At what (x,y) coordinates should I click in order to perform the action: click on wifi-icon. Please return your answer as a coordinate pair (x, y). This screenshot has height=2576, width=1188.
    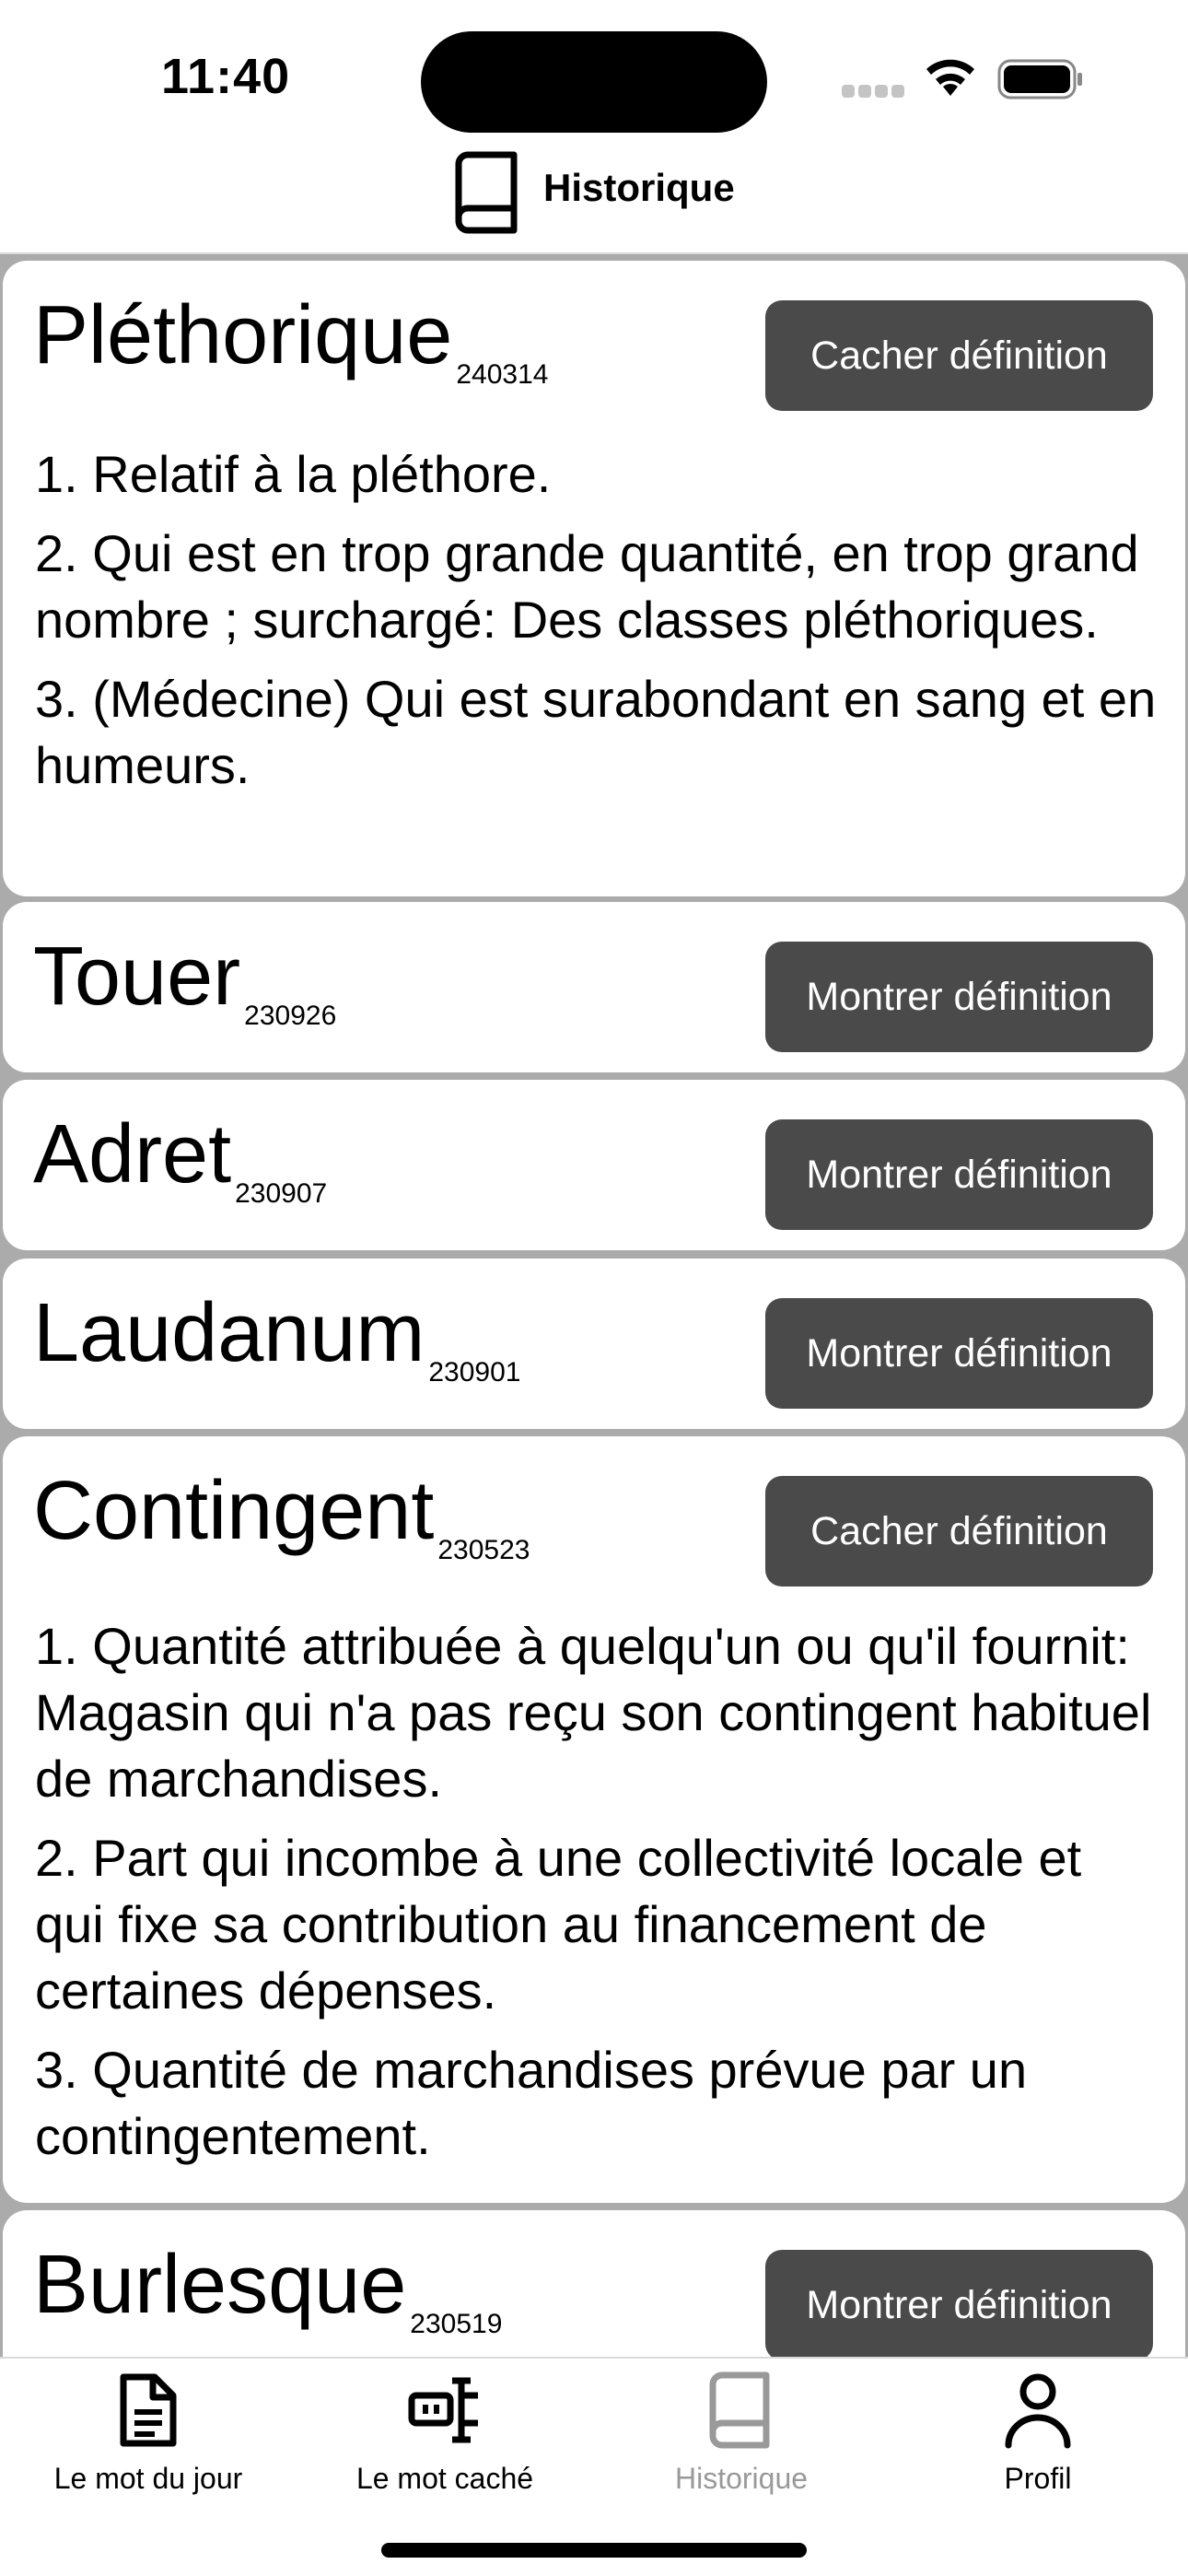
    Looking at the image, I should click on (950, 77).